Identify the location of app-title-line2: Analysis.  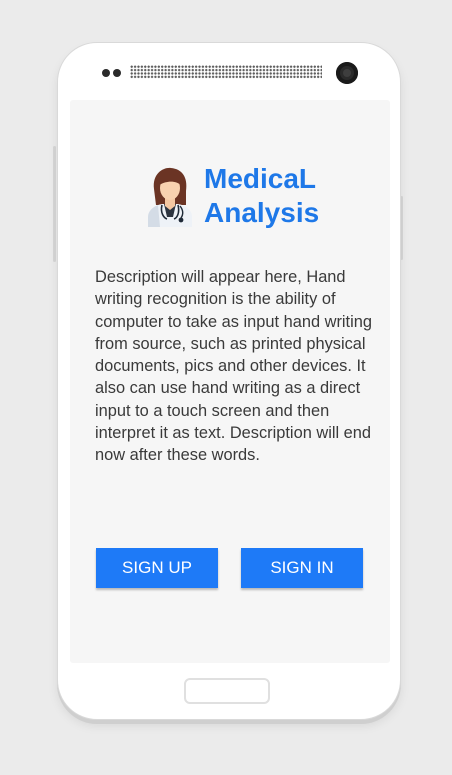
(262, 212).